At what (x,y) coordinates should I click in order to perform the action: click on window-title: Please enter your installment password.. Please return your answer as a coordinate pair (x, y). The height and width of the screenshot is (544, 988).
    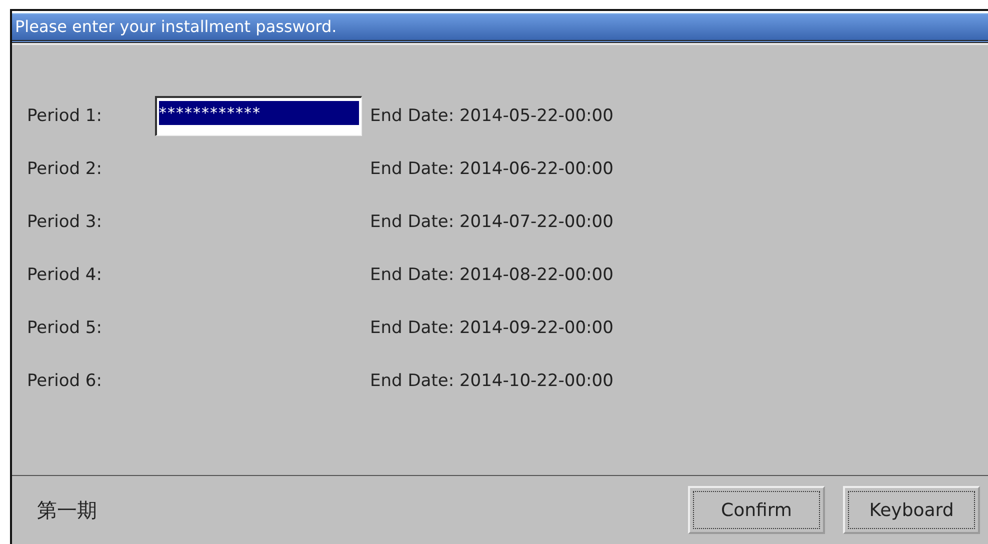
    Looking at the image, I should click on (500, 28).